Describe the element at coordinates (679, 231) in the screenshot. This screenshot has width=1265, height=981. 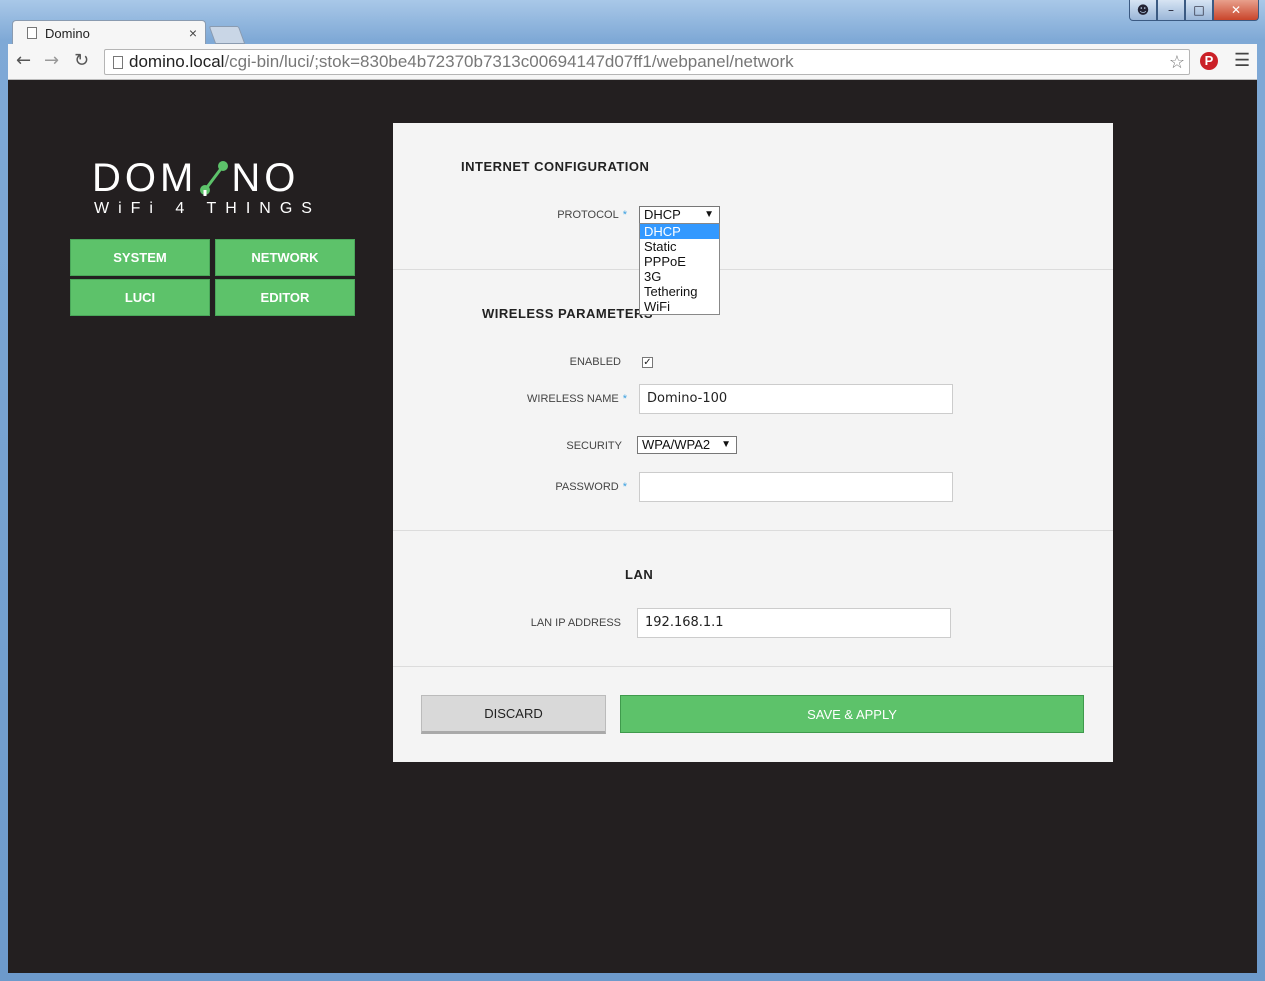
I see `protocol-option: DHCP` at that location.